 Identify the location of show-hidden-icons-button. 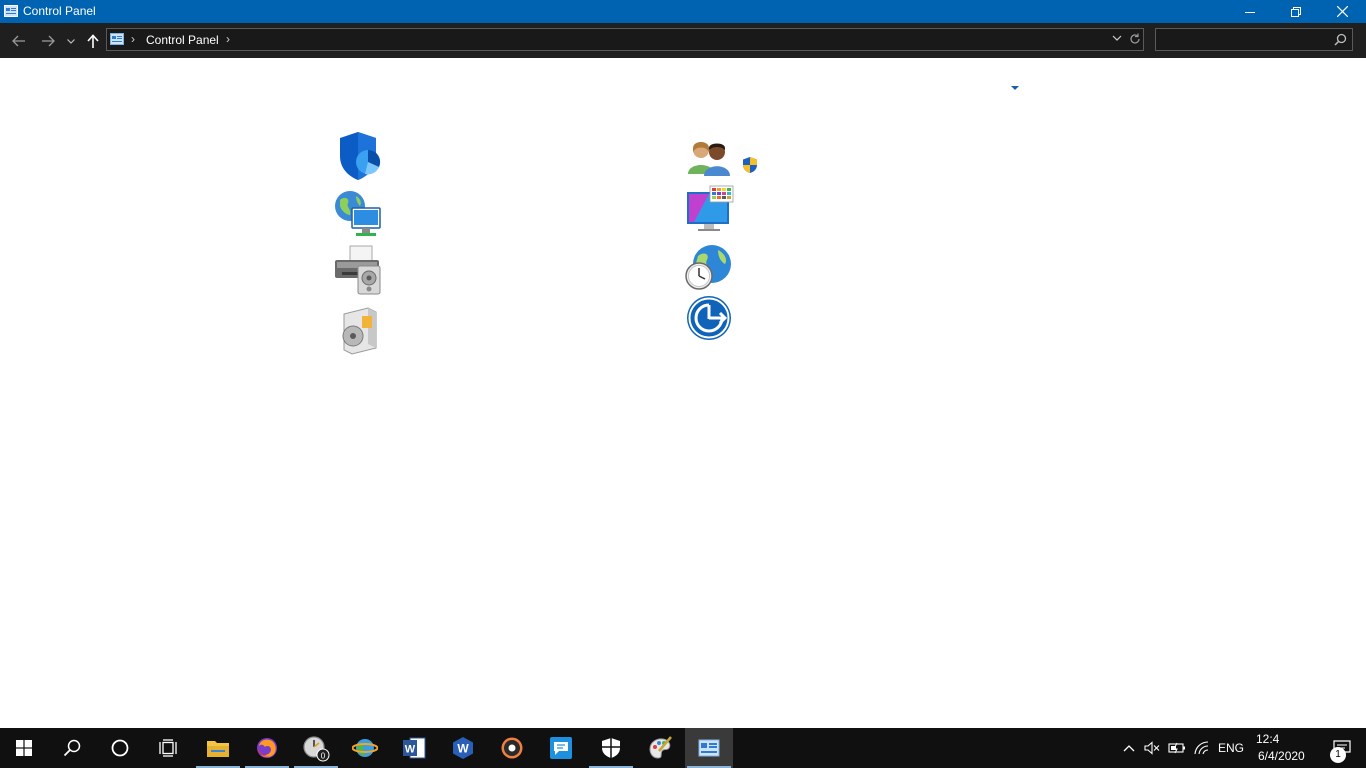
(1129, 748).